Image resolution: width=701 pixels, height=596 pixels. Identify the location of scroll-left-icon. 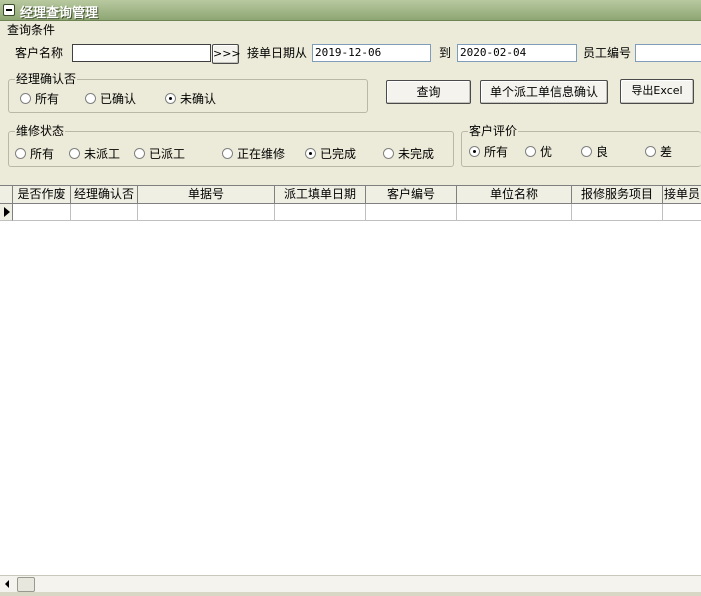
(7, 584).